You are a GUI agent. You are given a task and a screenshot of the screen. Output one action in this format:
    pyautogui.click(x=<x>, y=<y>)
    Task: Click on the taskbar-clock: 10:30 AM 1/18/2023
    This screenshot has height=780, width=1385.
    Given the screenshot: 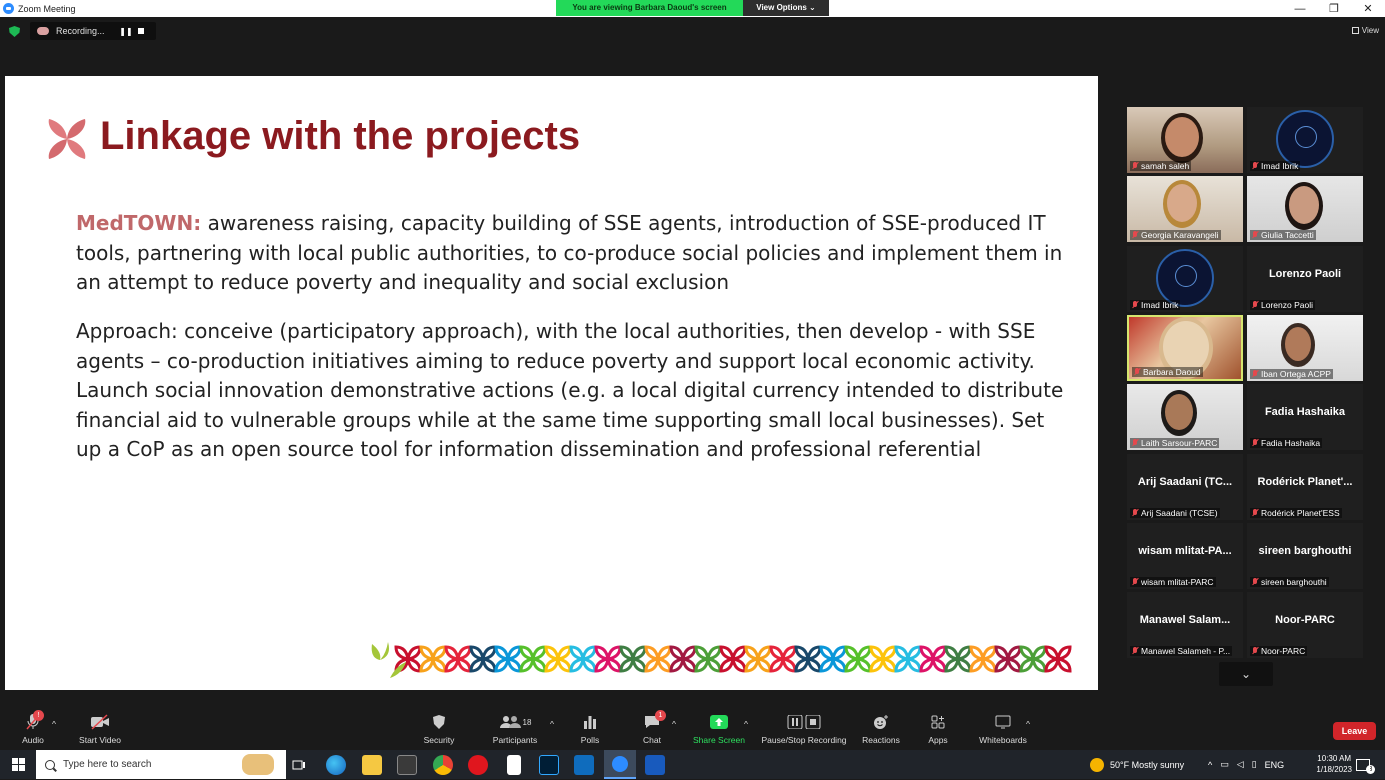 What is the action you would take?
    pyautogui.click(x=1334, y=764)
    